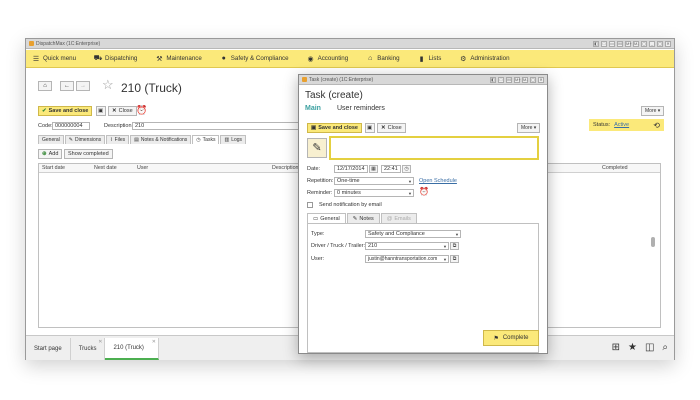  Describe the element at coordinates (88, 154) in the screenshot. I see `show-completed-button: Show completed` at that location.